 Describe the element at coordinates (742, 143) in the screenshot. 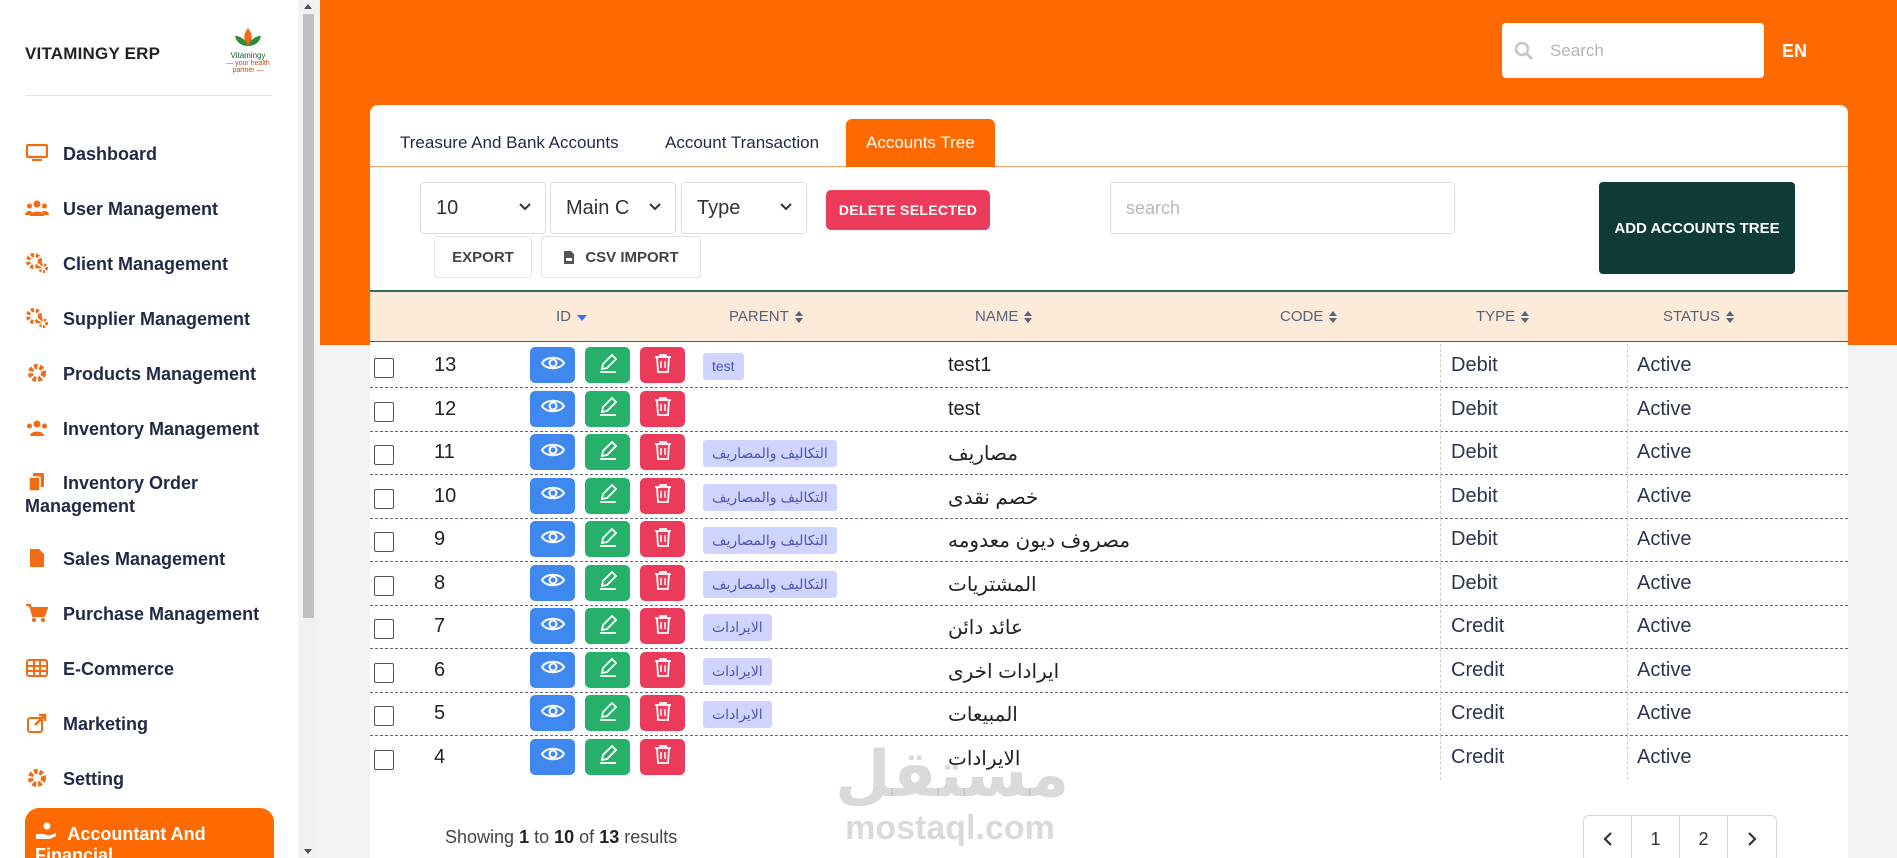

I see `tab-account-transaction: Account Transaction` at that location.